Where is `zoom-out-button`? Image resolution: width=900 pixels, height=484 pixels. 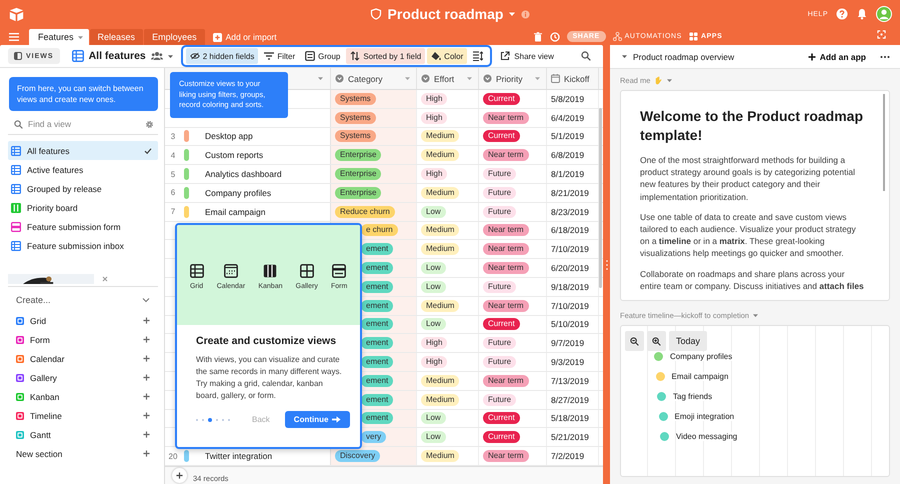
zoom-out-button is located at coordinates (634, 341).